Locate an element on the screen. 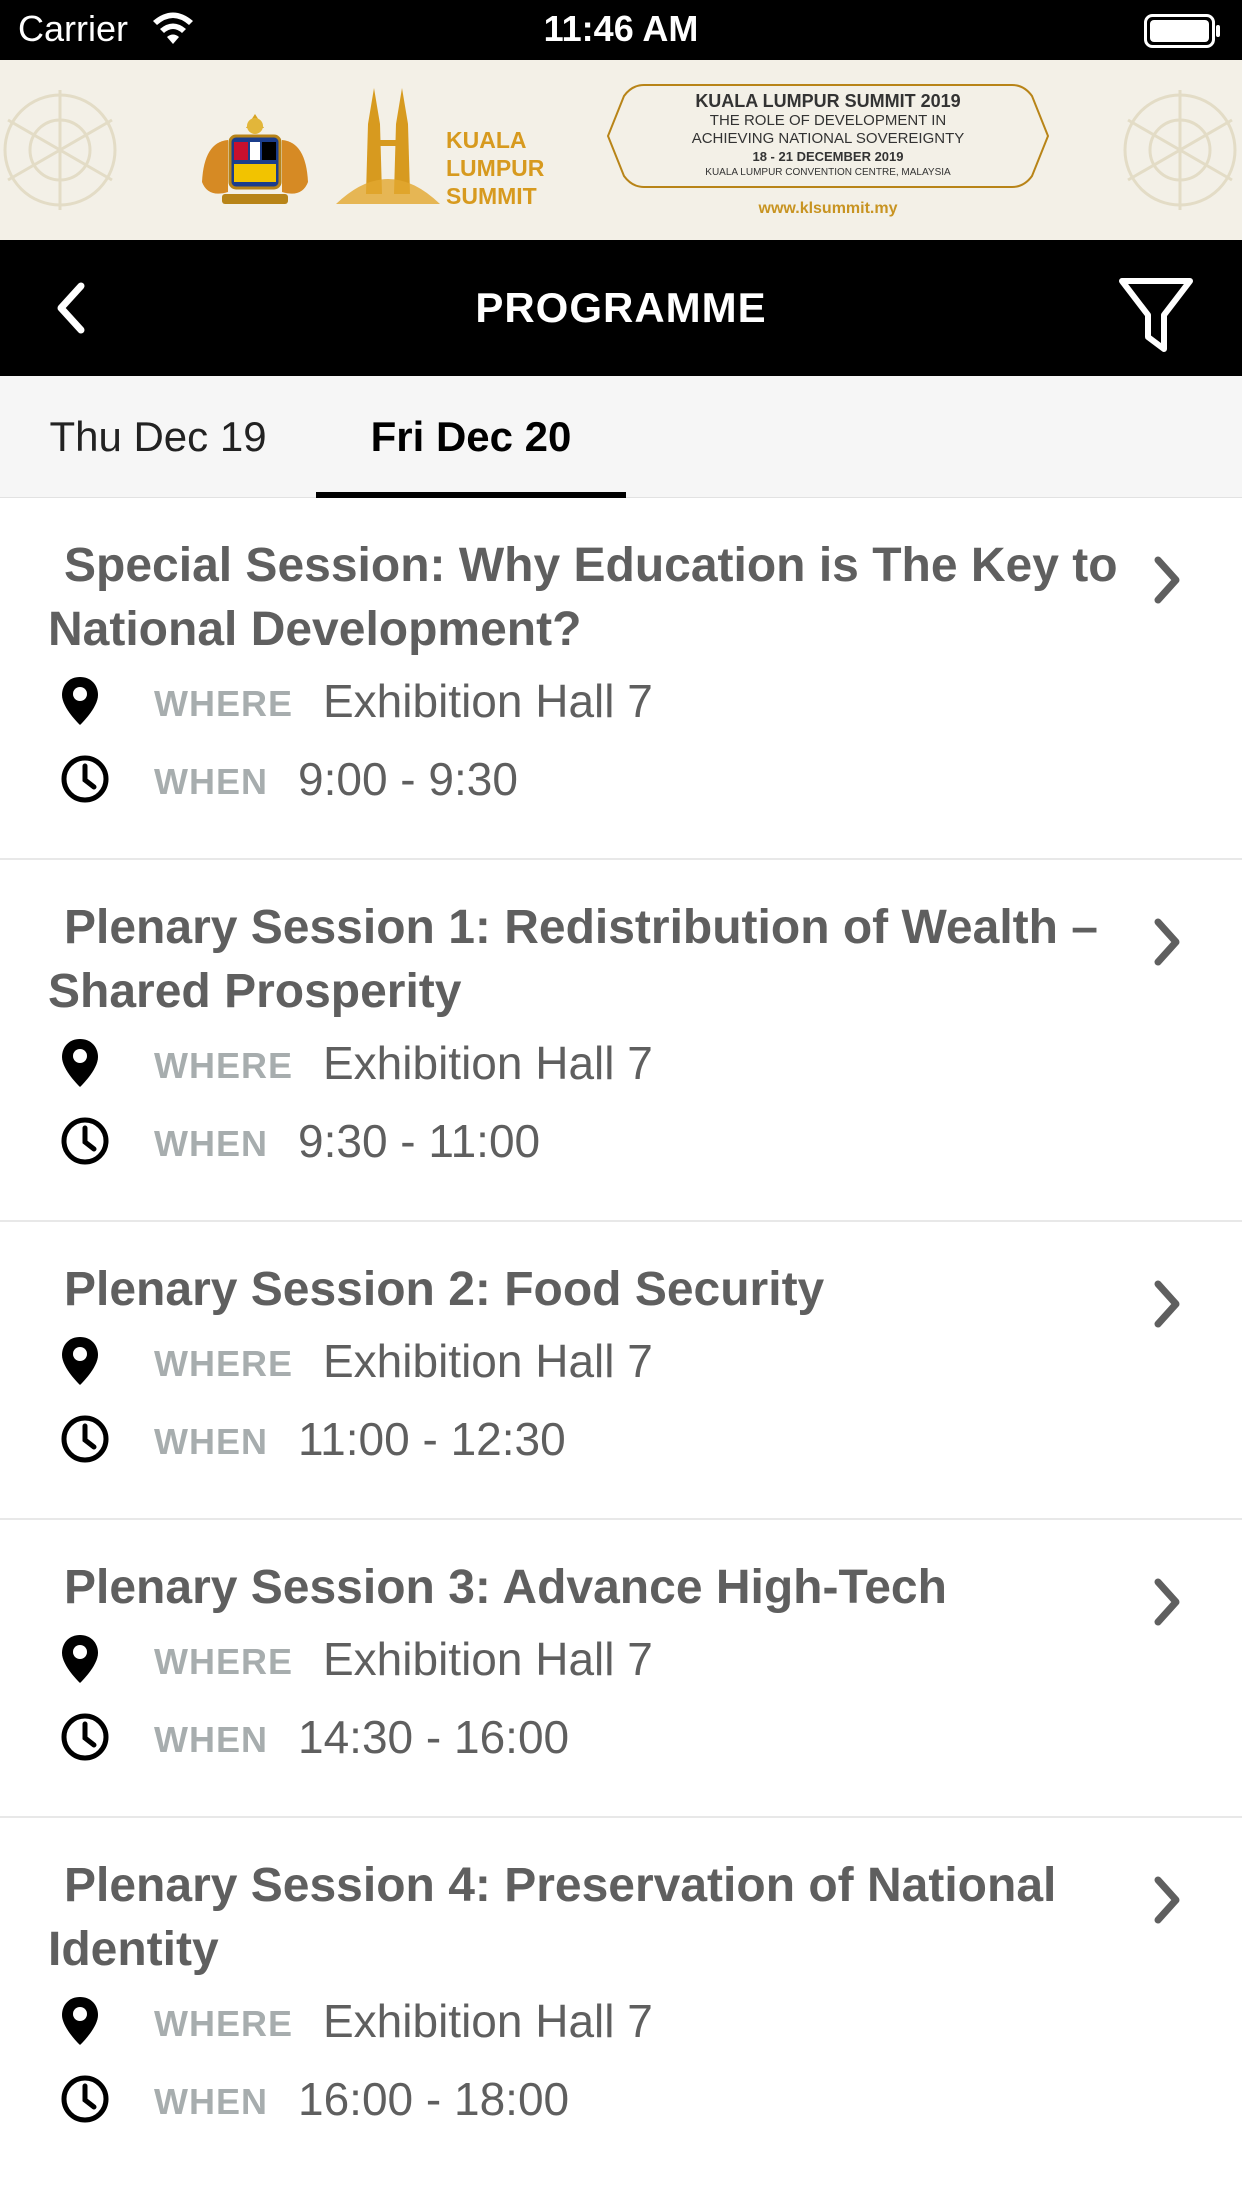 The height and width of the screenshot is (2208, 1242). when-value: 16:00 - 18:00 is located at coordinates (434, 2099).